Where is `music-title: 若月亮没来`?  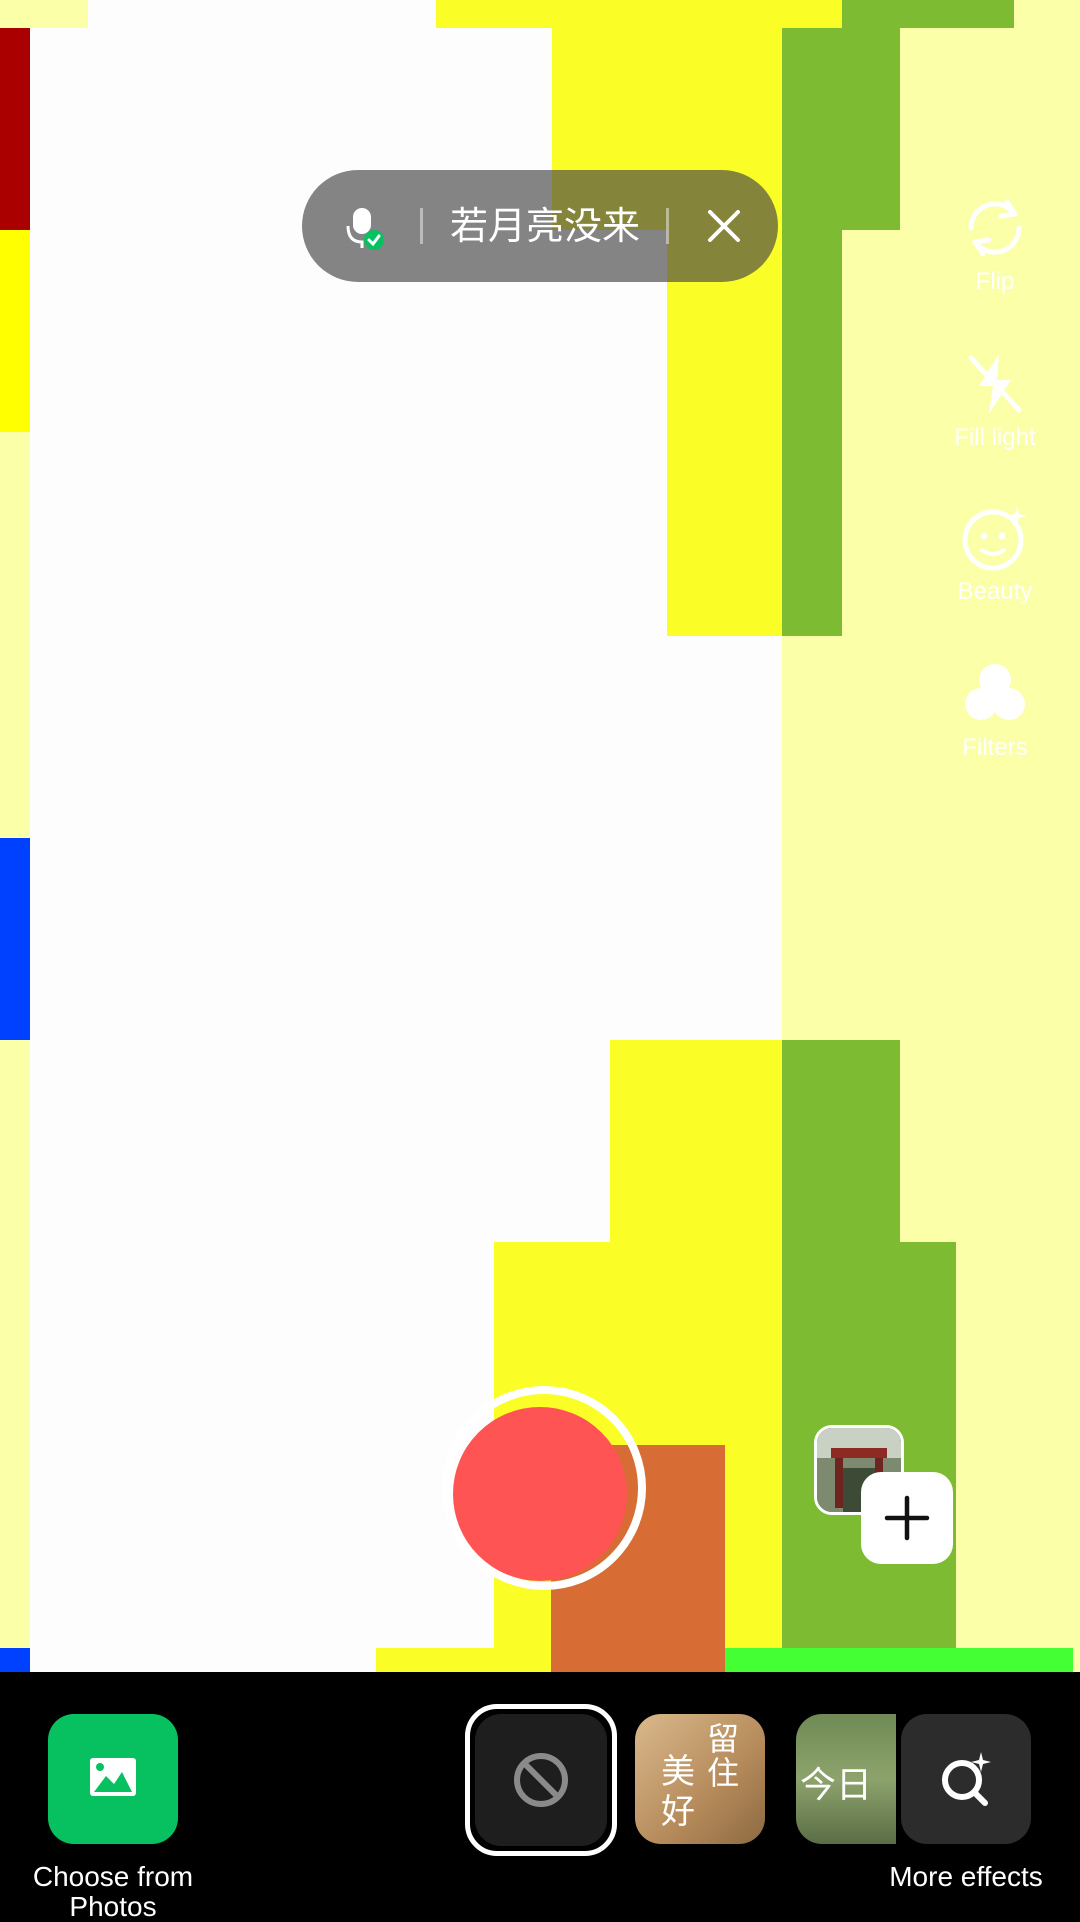 music-title: 若月亮没来 is located at coordinates (545, 226).